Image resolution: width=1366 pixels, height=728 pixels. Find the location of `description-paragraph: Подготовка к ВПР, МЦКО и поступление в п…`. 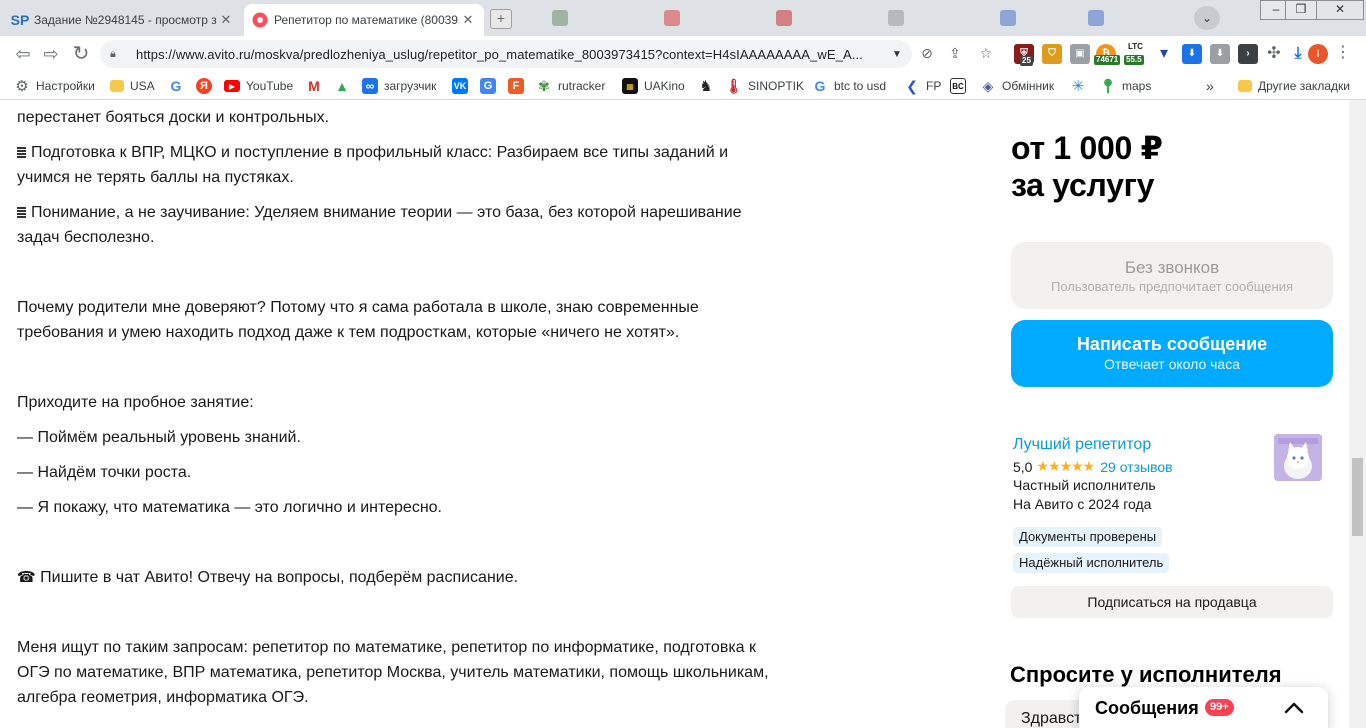

description-paragraph: Подготовка к ВПР, МЦКО и поступление в п… is located at coordinates (412, 152).